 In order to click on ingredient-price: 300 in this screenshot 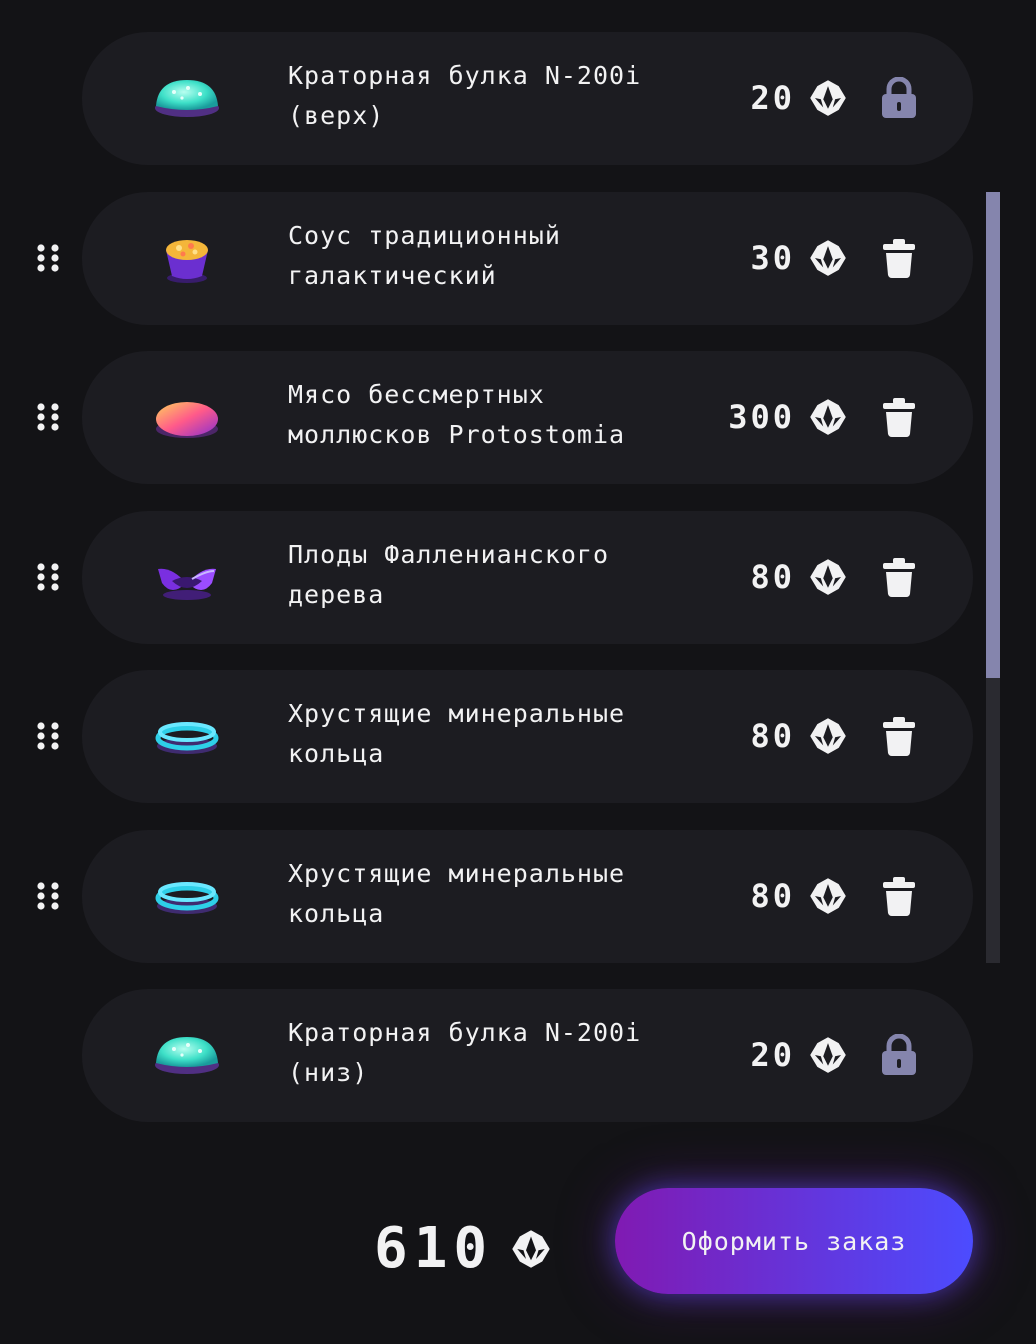, I will do `click(787, 417)`.